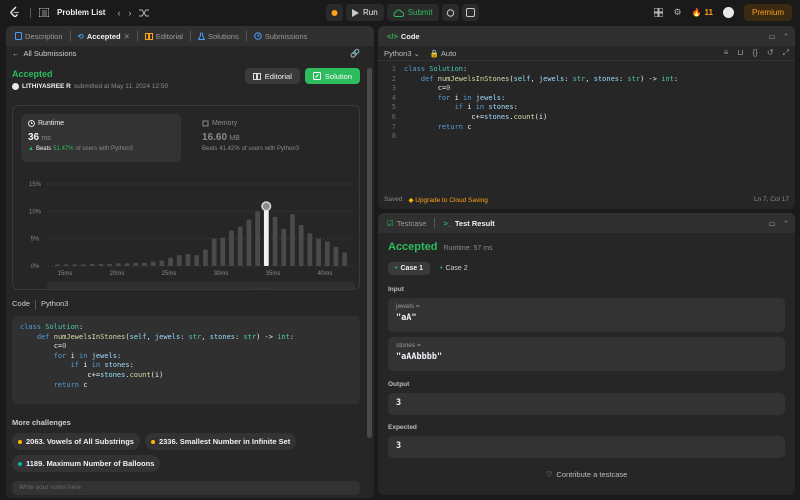 Image resolution: width=800 pixels, height=500 pixels. Describe the element at coordinates (403, 36) in the screenshot. I see `tab-code: </> Code` at that location.